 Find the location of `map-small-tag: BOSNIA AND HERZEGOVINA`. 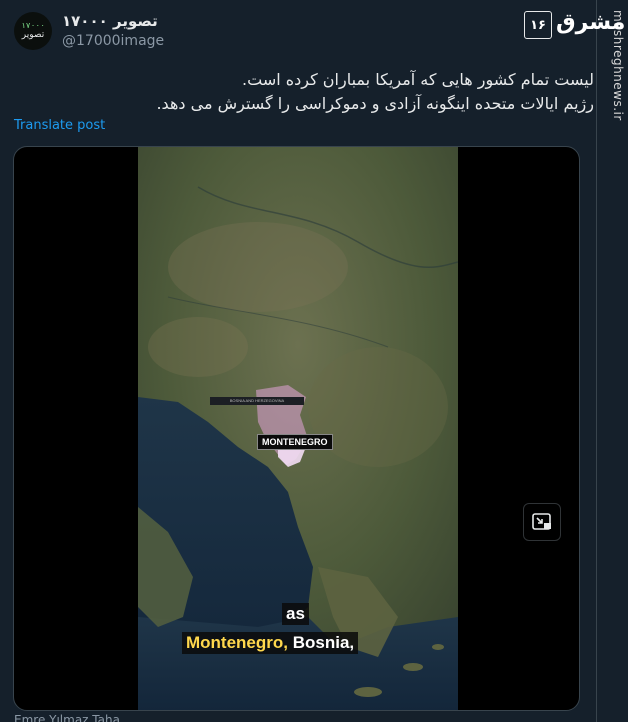

map-small-tag: BOSNIA AND HERZEGOVINA is located at coordinates (257, 401).